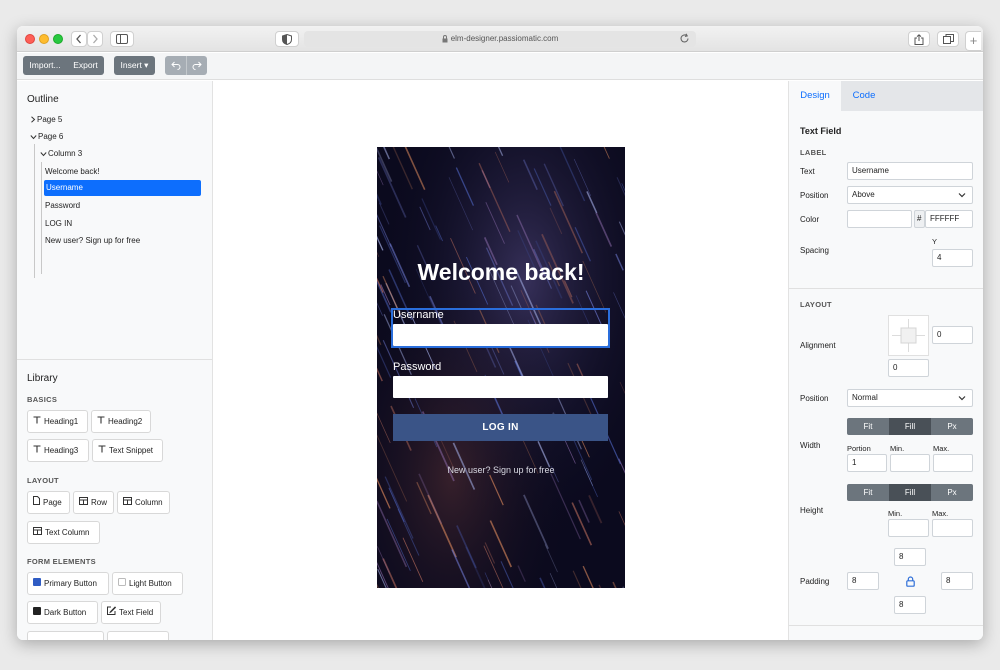  Describe the element at coordinates (417, 367) in the screenshot. I see `preview-password-label: Password` at that location.